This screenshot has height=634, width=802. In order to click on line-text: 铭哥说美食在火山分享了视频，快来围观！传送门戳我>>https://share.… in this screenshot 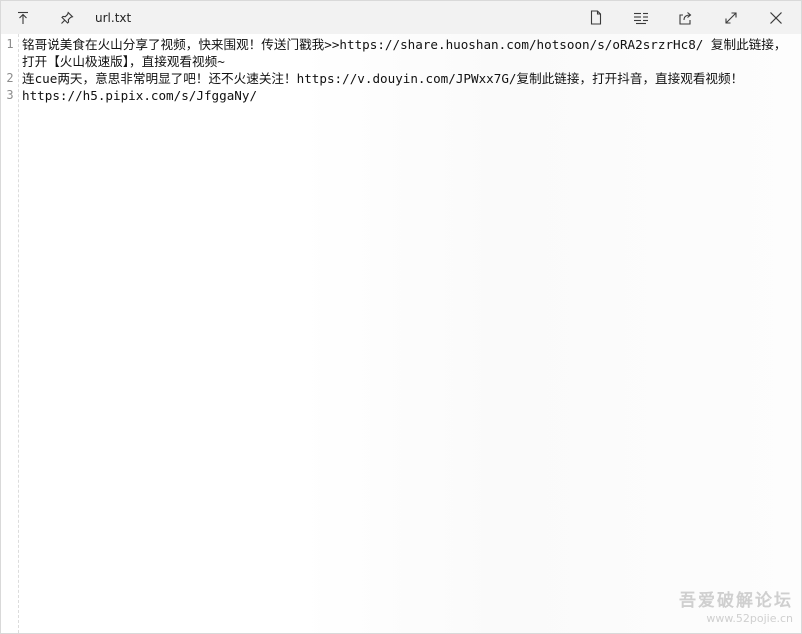, I will do `click(405, 53)`.